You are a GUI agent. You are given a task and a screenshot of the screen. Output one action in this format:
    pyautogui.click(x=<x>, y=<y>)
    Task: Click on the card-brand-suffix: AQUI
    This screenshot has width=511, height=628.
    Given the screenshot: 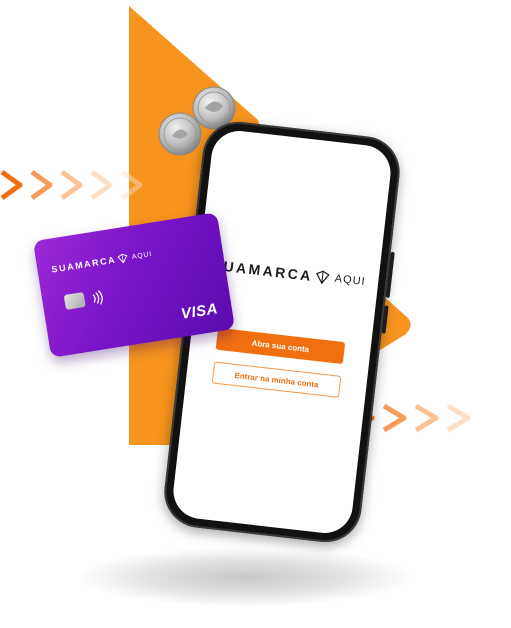 What is the action you would take?
    pyautogui.click(x=142, y=255)
    